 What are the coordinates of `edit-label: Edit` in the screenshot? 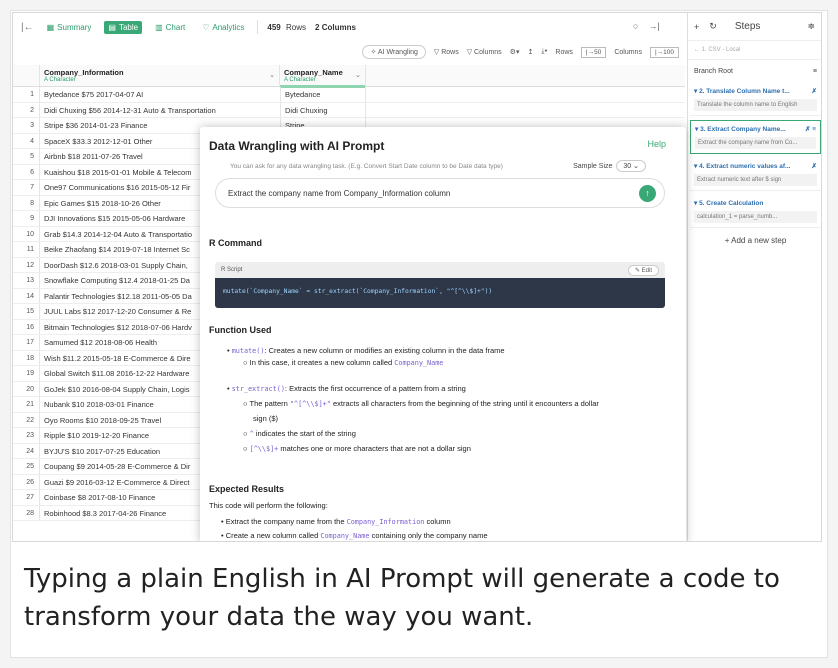 It's located at (646, 270).